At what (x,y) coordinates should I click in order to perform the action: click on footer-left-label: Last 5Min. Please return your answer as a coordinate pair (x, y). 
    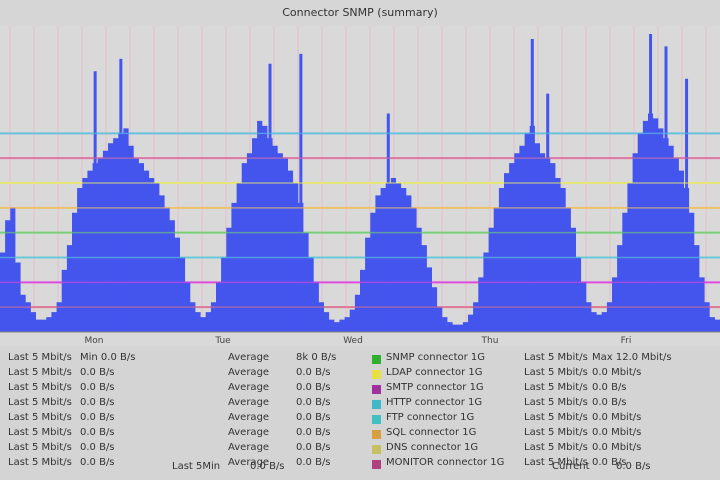
    Looking at the image, I should click on (196, 466).